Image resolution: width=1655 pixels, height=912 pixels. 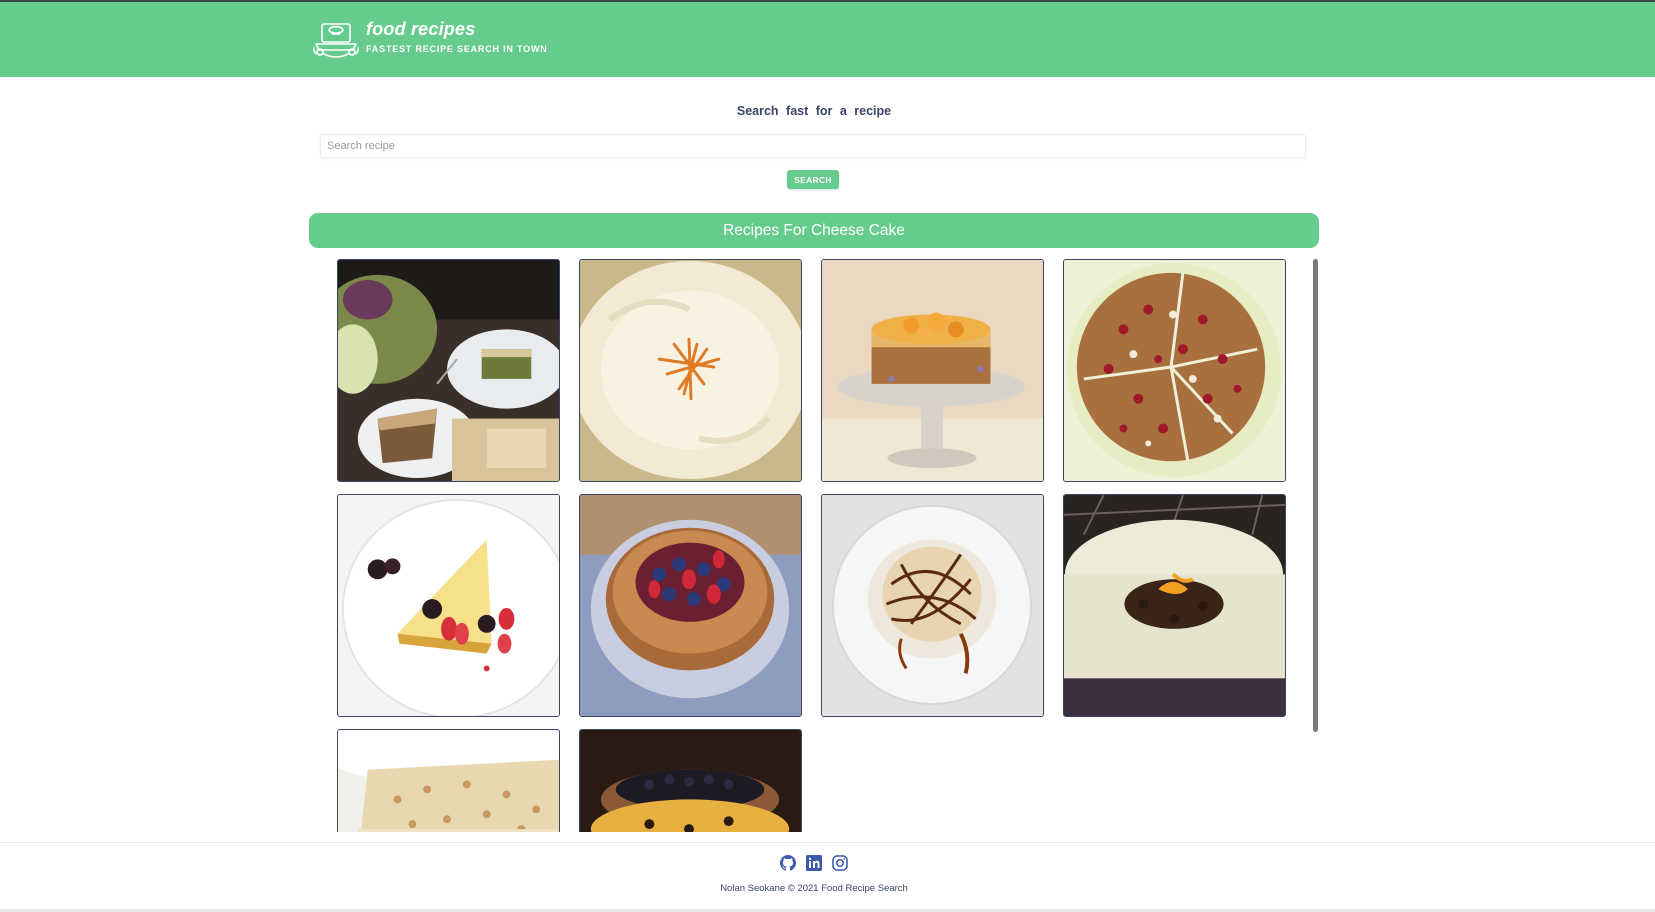 I want to click on recipe-image-banana-caramel, so click(x=932, y=605).